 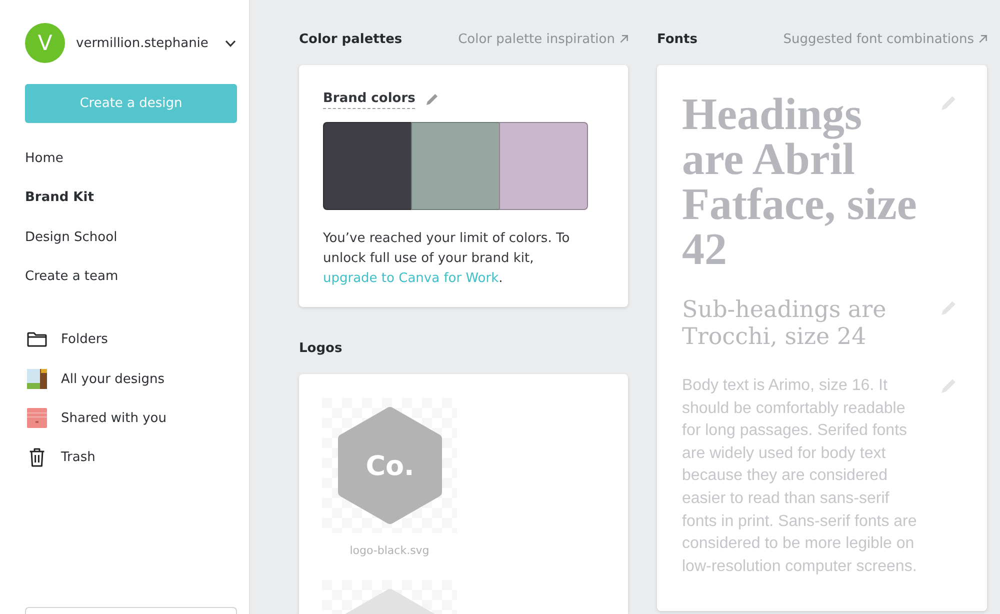 I want to click on section-title: Color palettes, so click(x=350, y=39).